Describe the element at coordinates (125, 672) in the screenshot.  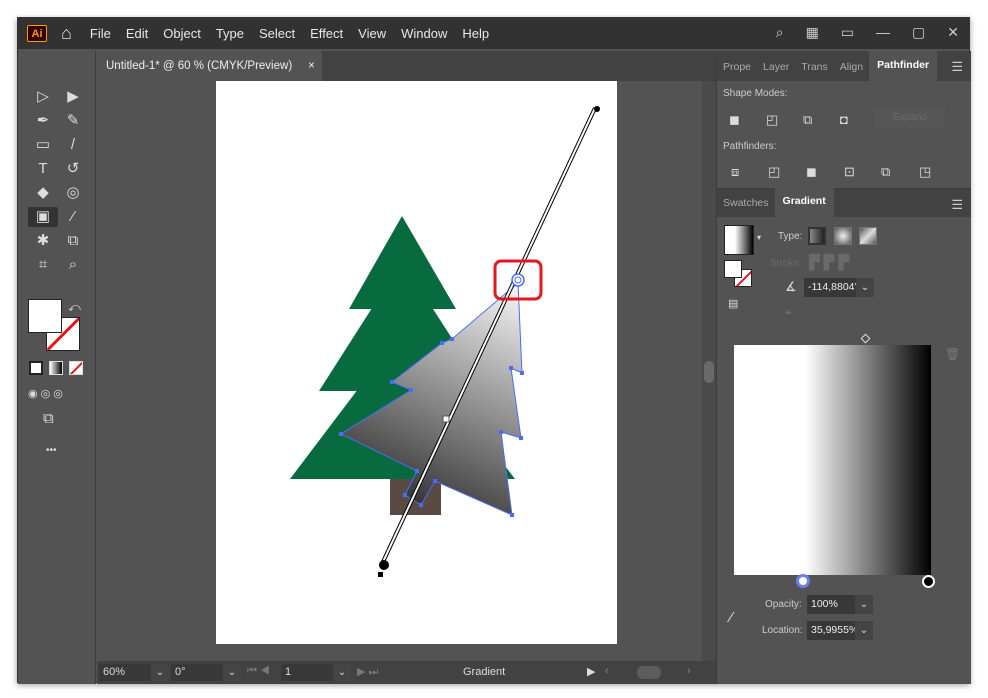
I see `zoom-field: 60%` at that location.